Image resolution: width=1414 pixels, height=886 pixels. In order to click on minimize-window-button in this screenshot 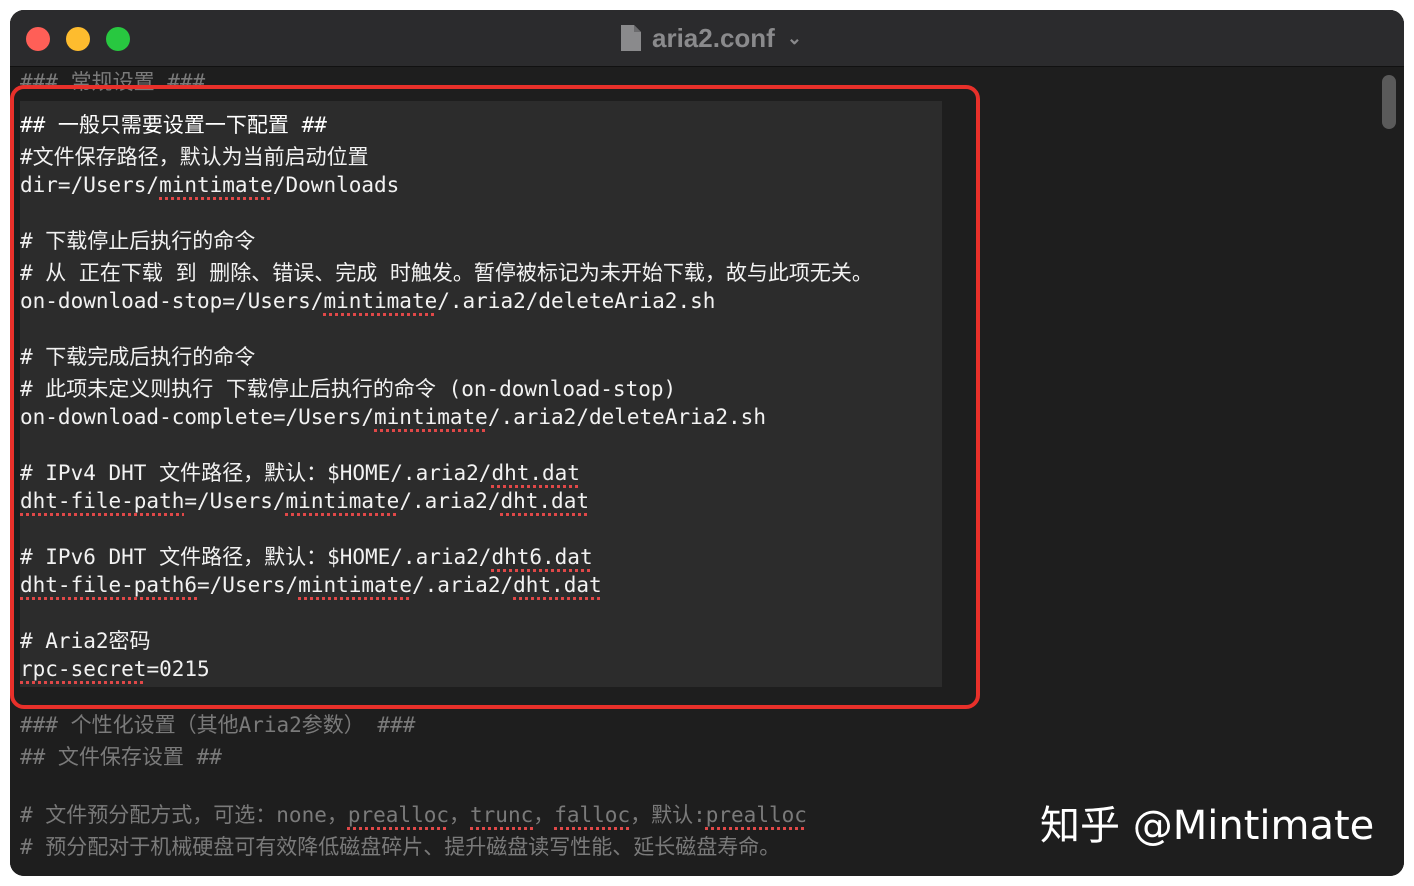, I will do `click(78, 39)`.